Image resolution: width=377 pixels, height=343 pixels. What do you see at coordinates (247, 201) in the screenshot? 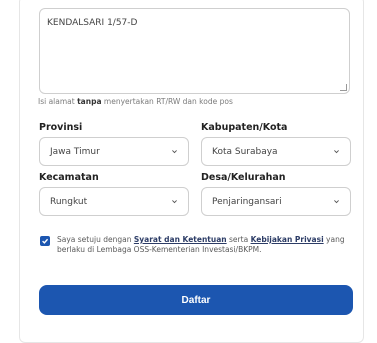
I see `desa-value: Penjaringansari` at bounding box center [247, 201].